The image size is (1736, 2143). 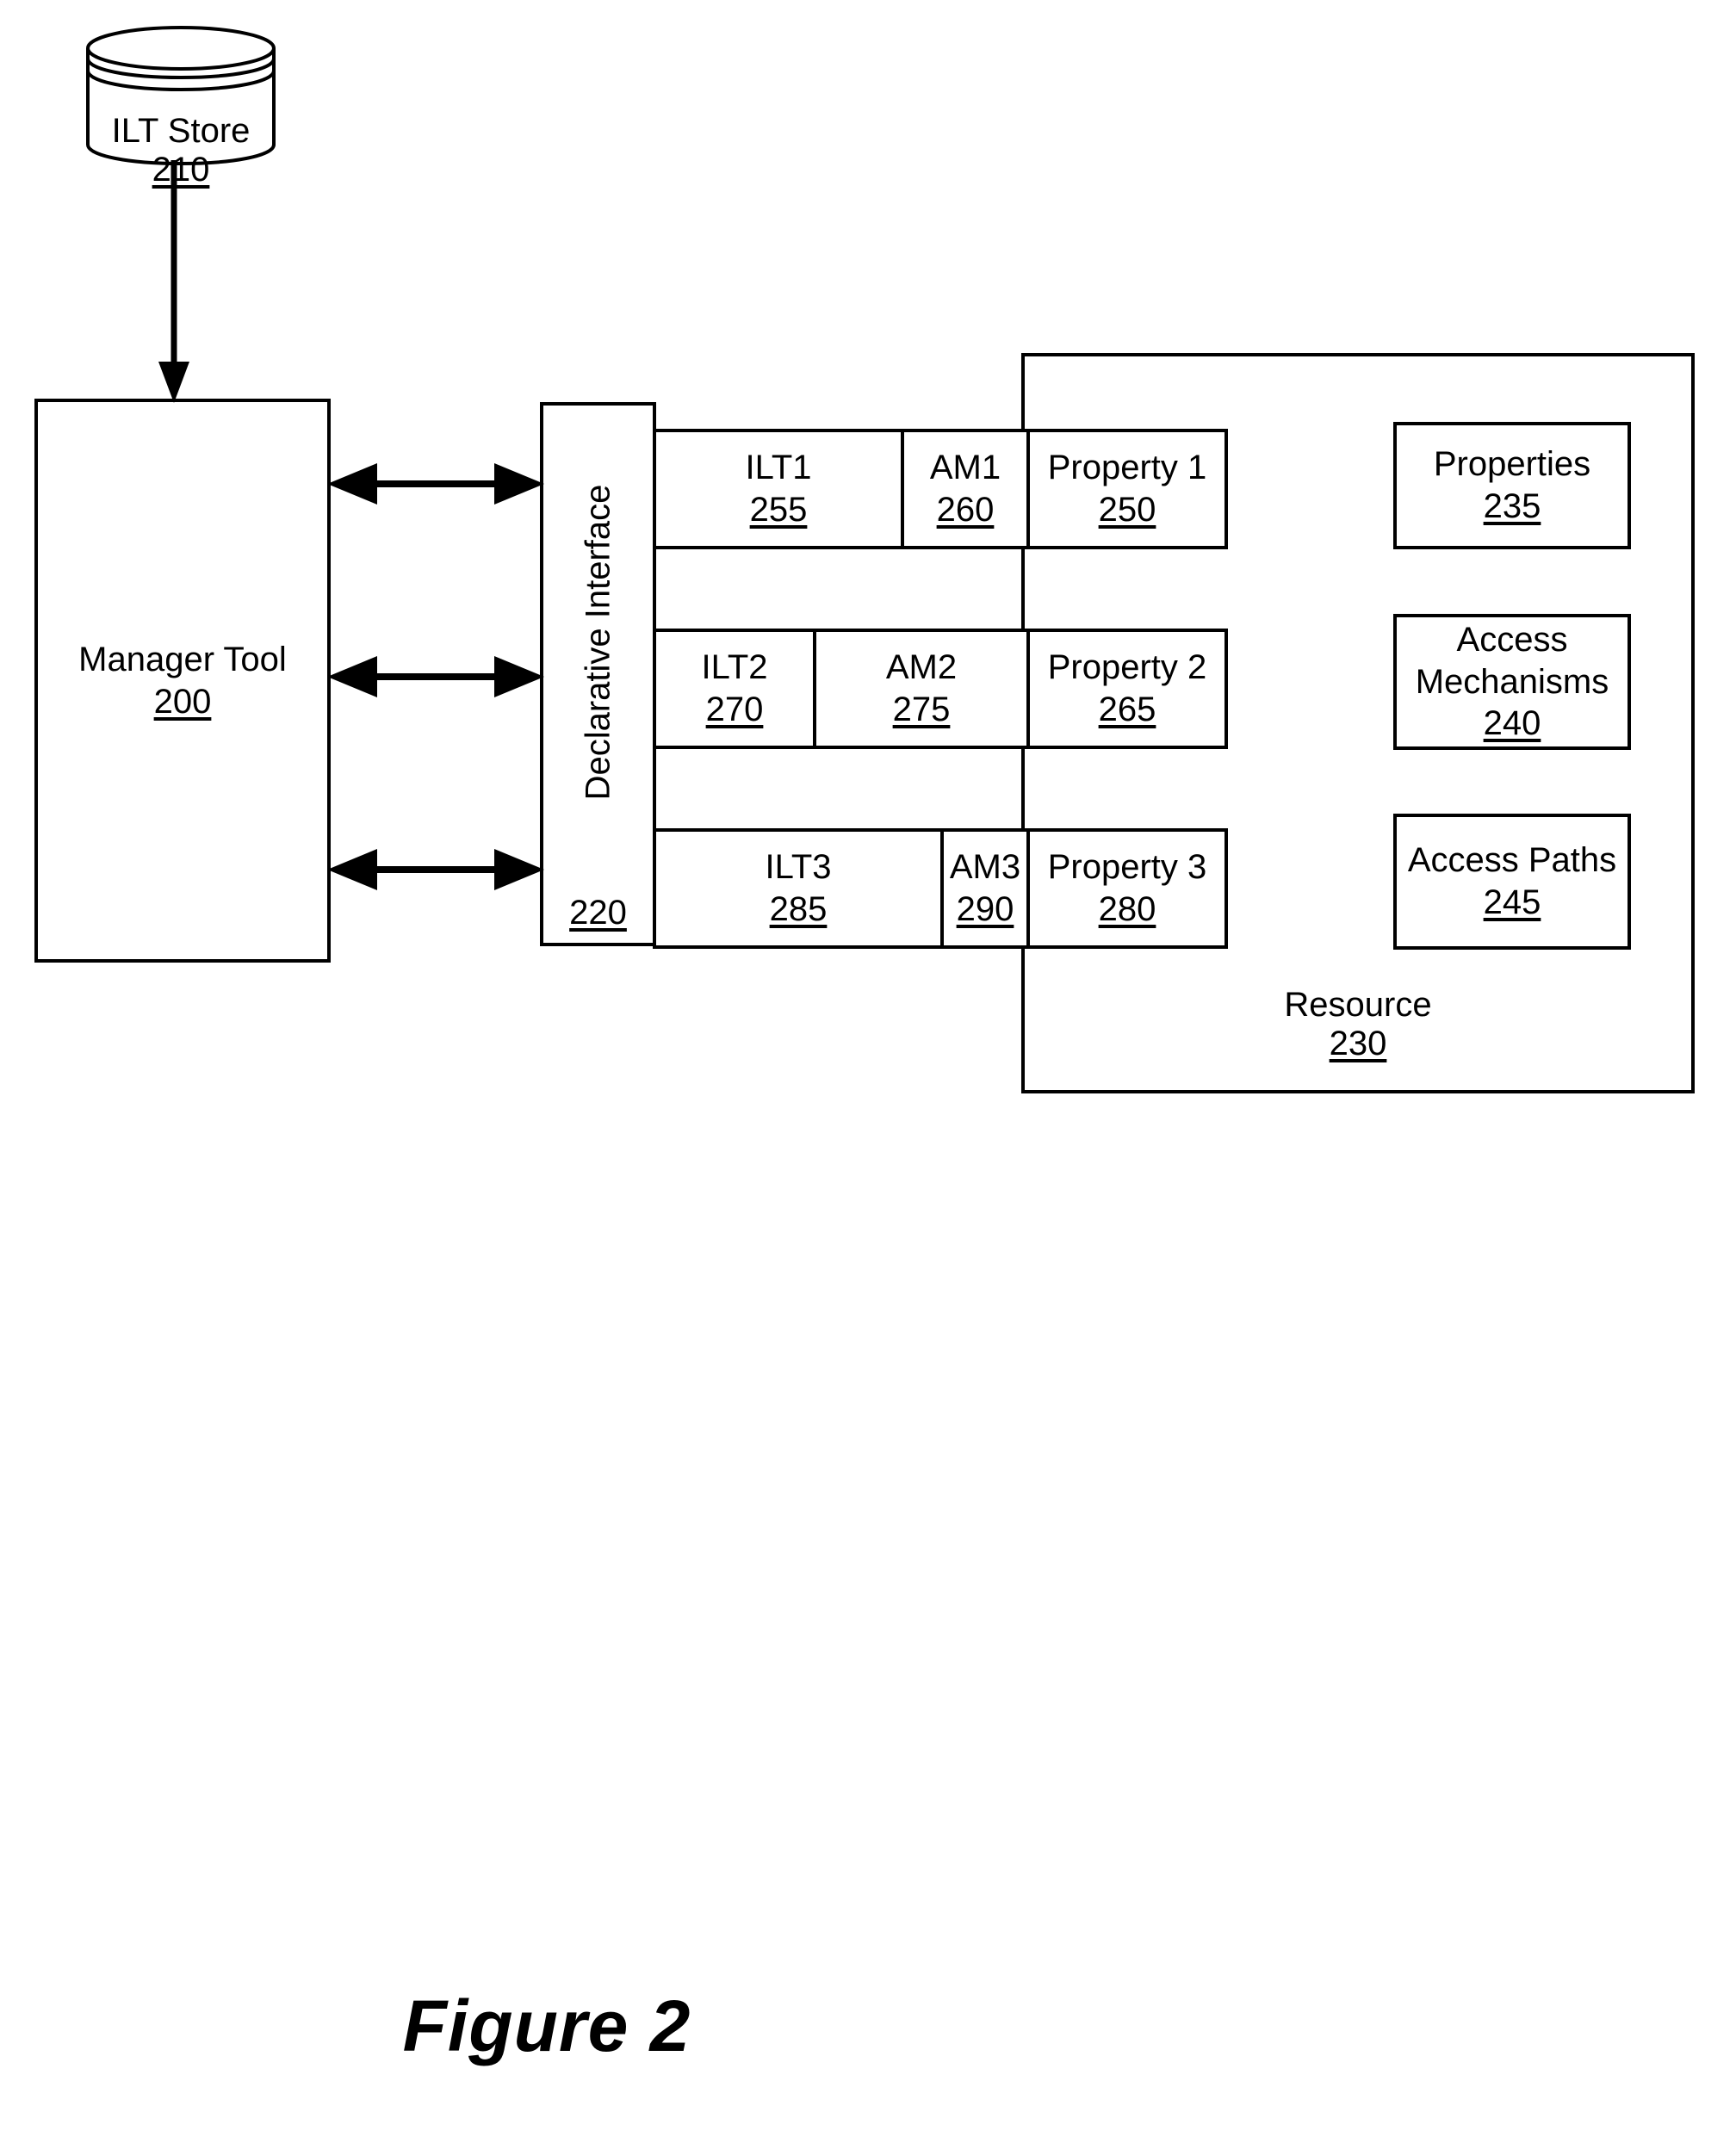 What do you see at coordinates (174, 281) in the screenshot?
I see `arrow-store-to-manager-tool` at bounding box center [174, 281].